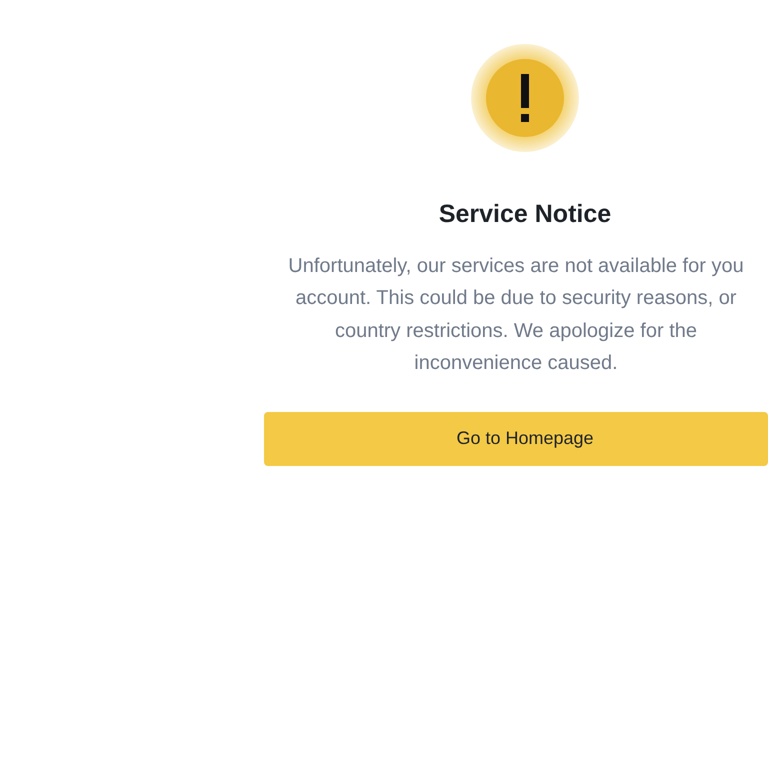  Describe the element at coordinates (525, 214) in the screenshot. I see `notice-title: Service Notice` at that location.